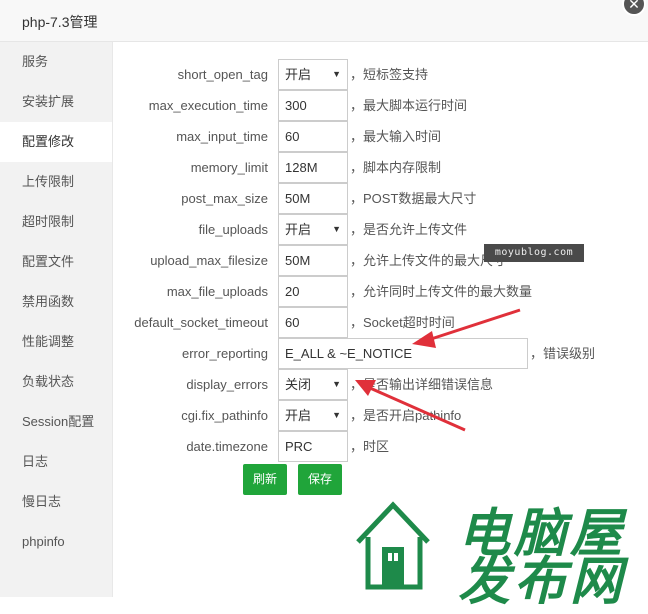 The image size is (648, 614). I want to click on setting-value: E_ALL & ~E_NOTICE, so click(349, 353).